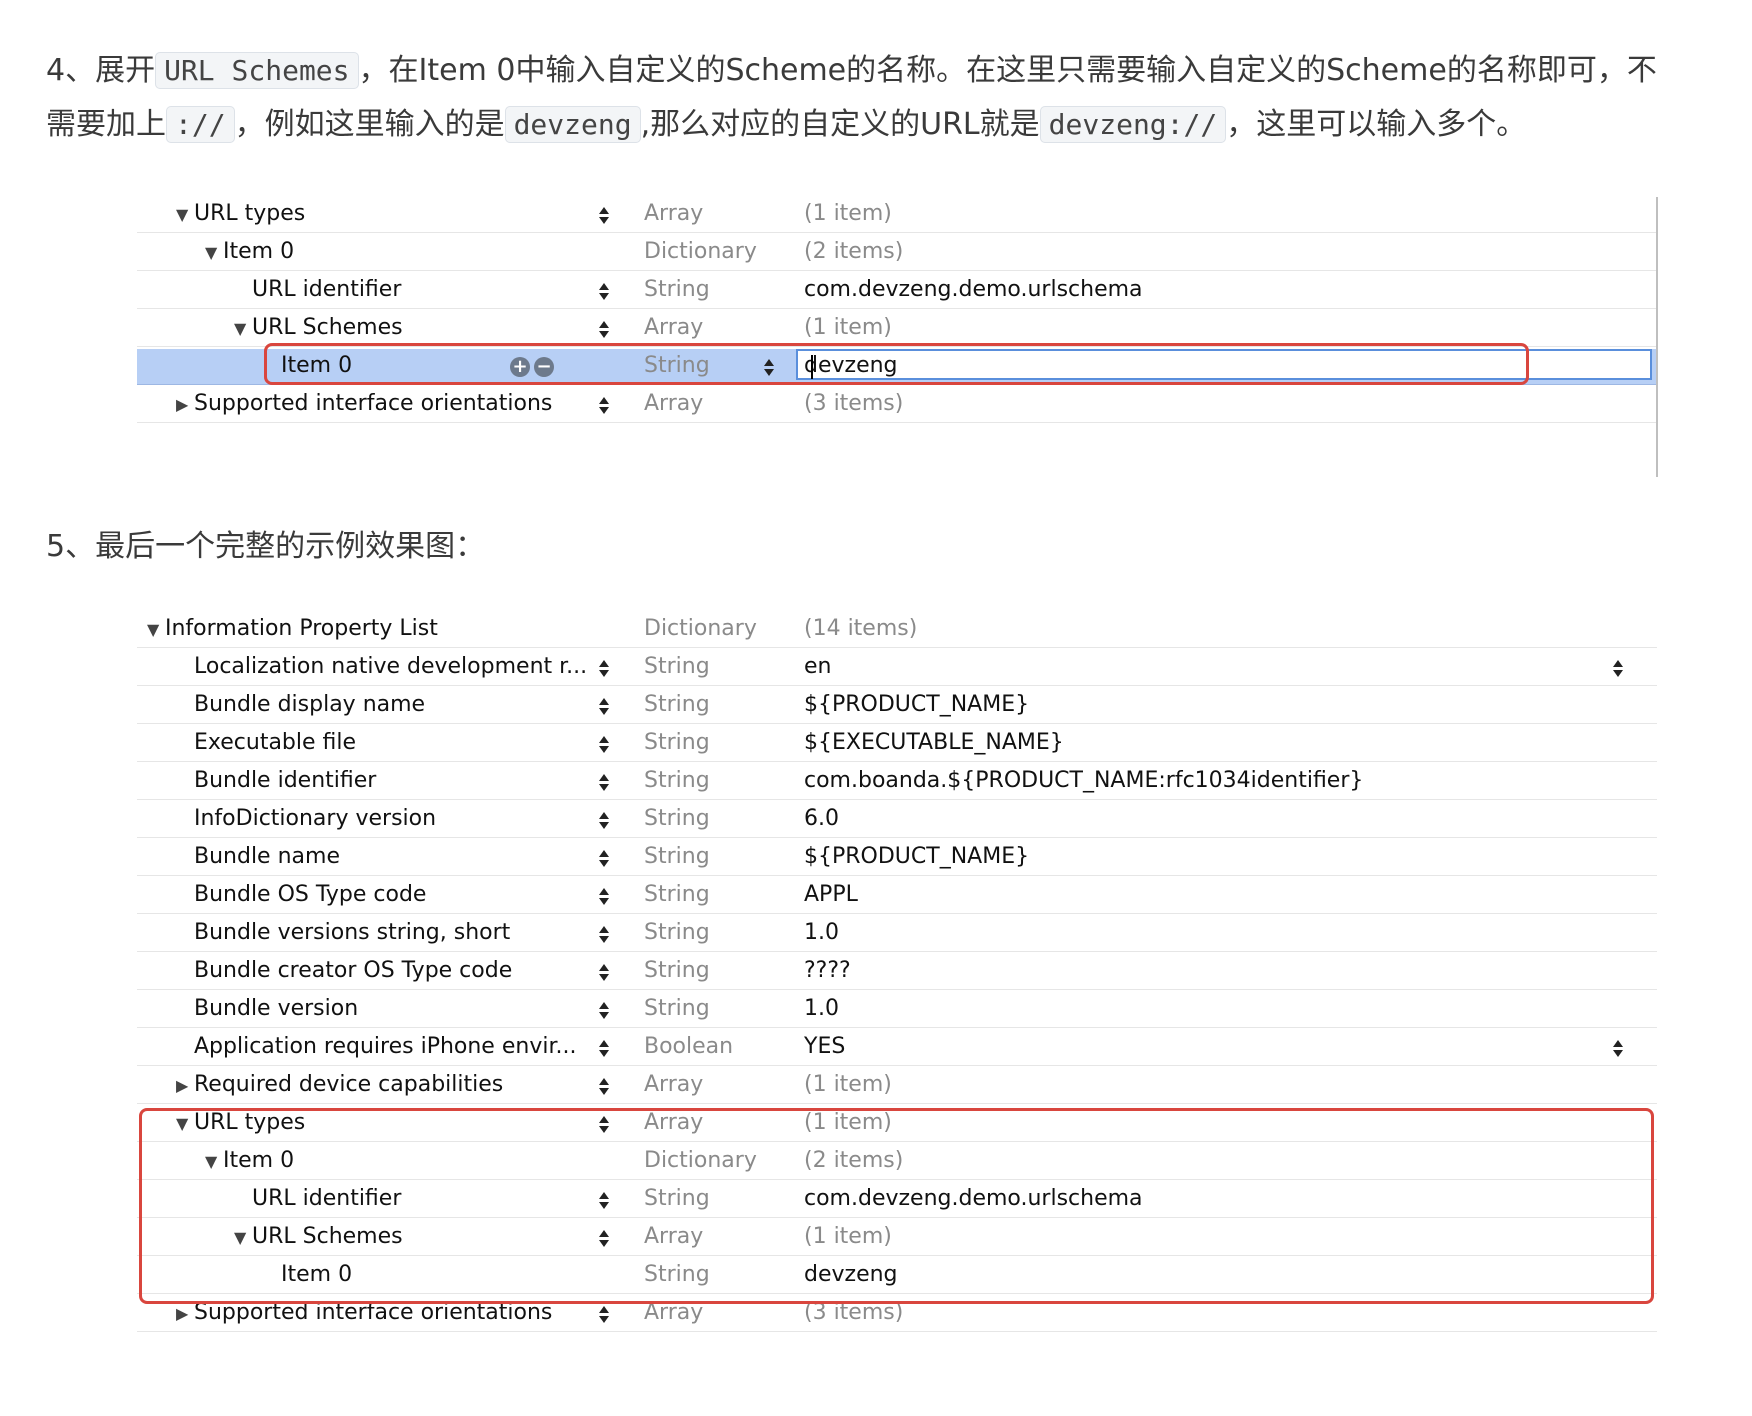 The height and width of the screenshot is (1416, 1752). What do you see at coordinates (688, 1046) in the screenshot?
I see `plist-type: Boolean` at bounding box center [688, 1046].